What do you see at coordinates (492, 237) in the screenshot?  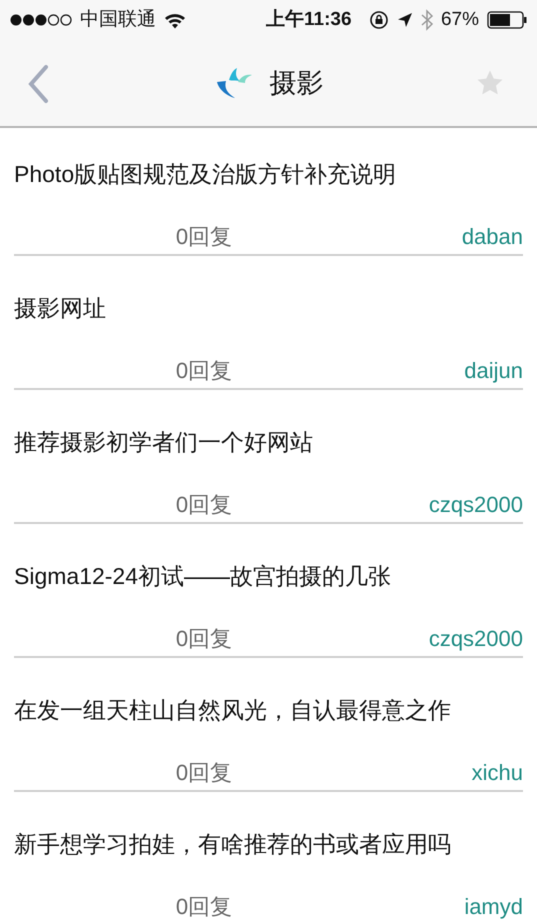 I see `author-name: daban` at bounding box center [492, 237].